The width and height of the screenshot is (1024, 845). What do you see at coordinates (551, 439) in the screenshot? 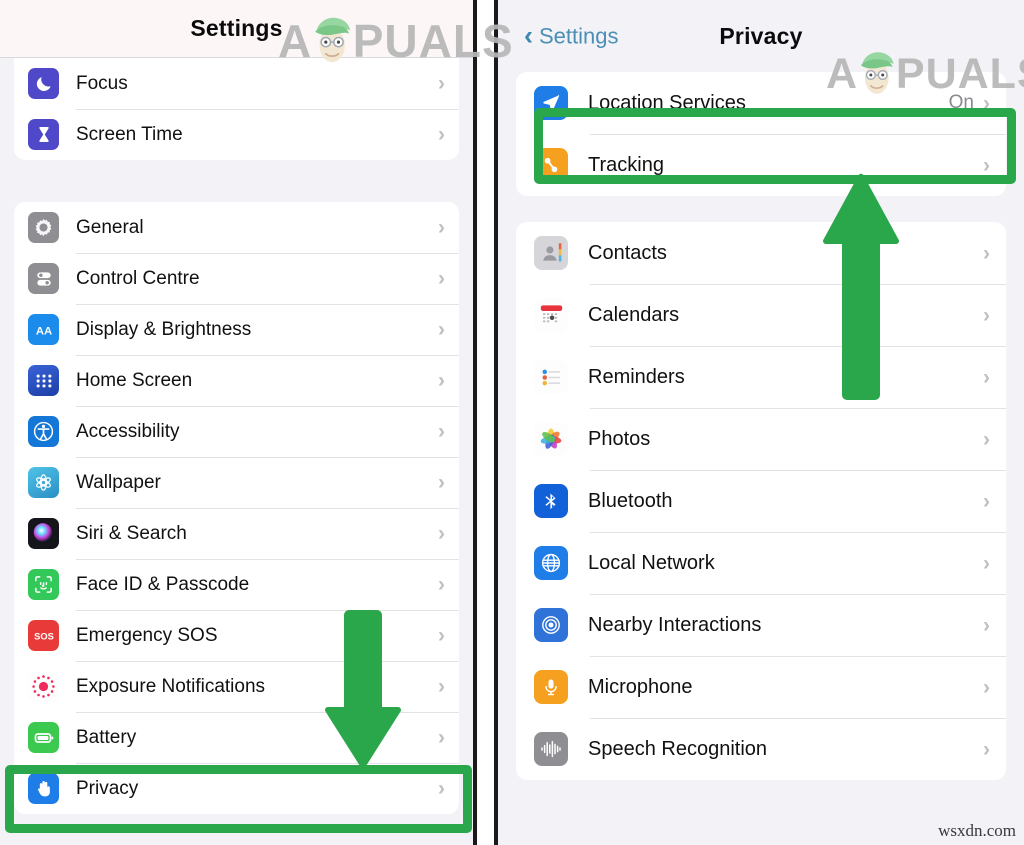
I see `photos-icon` at bounding box center [551, 439].